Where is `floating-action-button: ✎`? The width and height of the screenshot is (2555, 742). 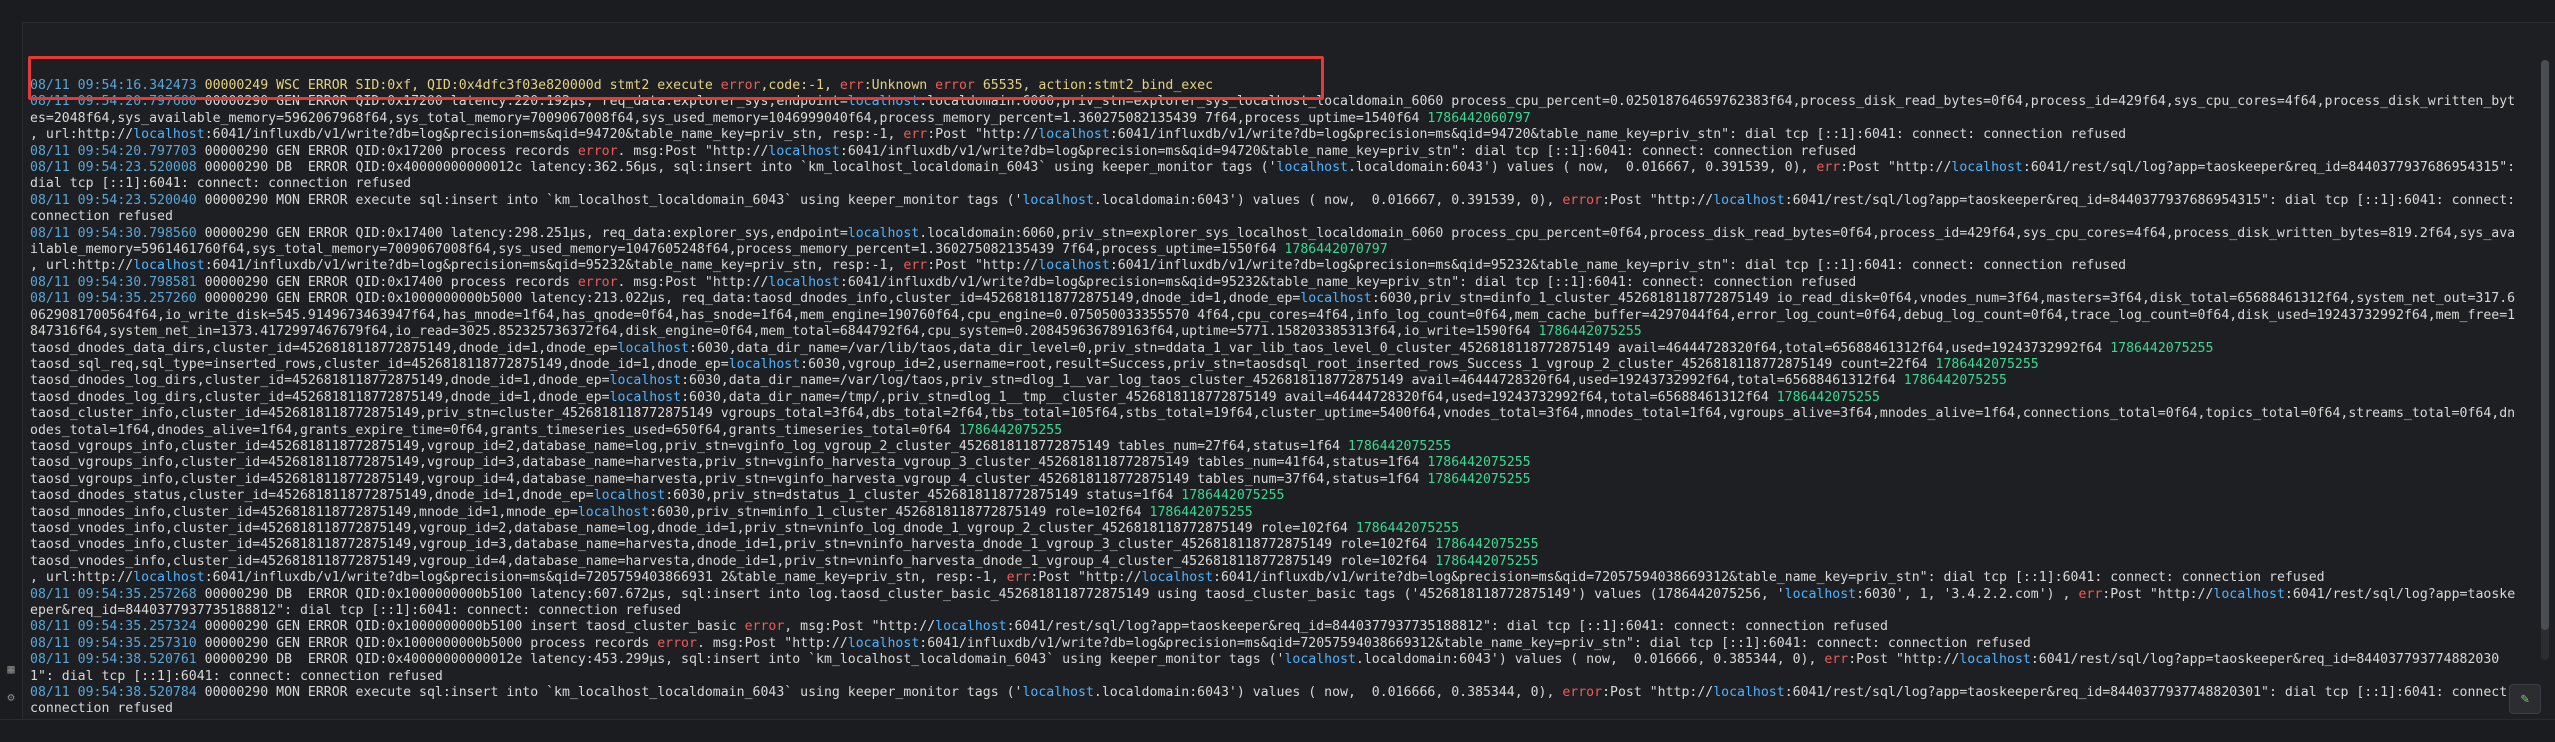 floating-action-button: ✎ is located at coordinates (2525, 699).